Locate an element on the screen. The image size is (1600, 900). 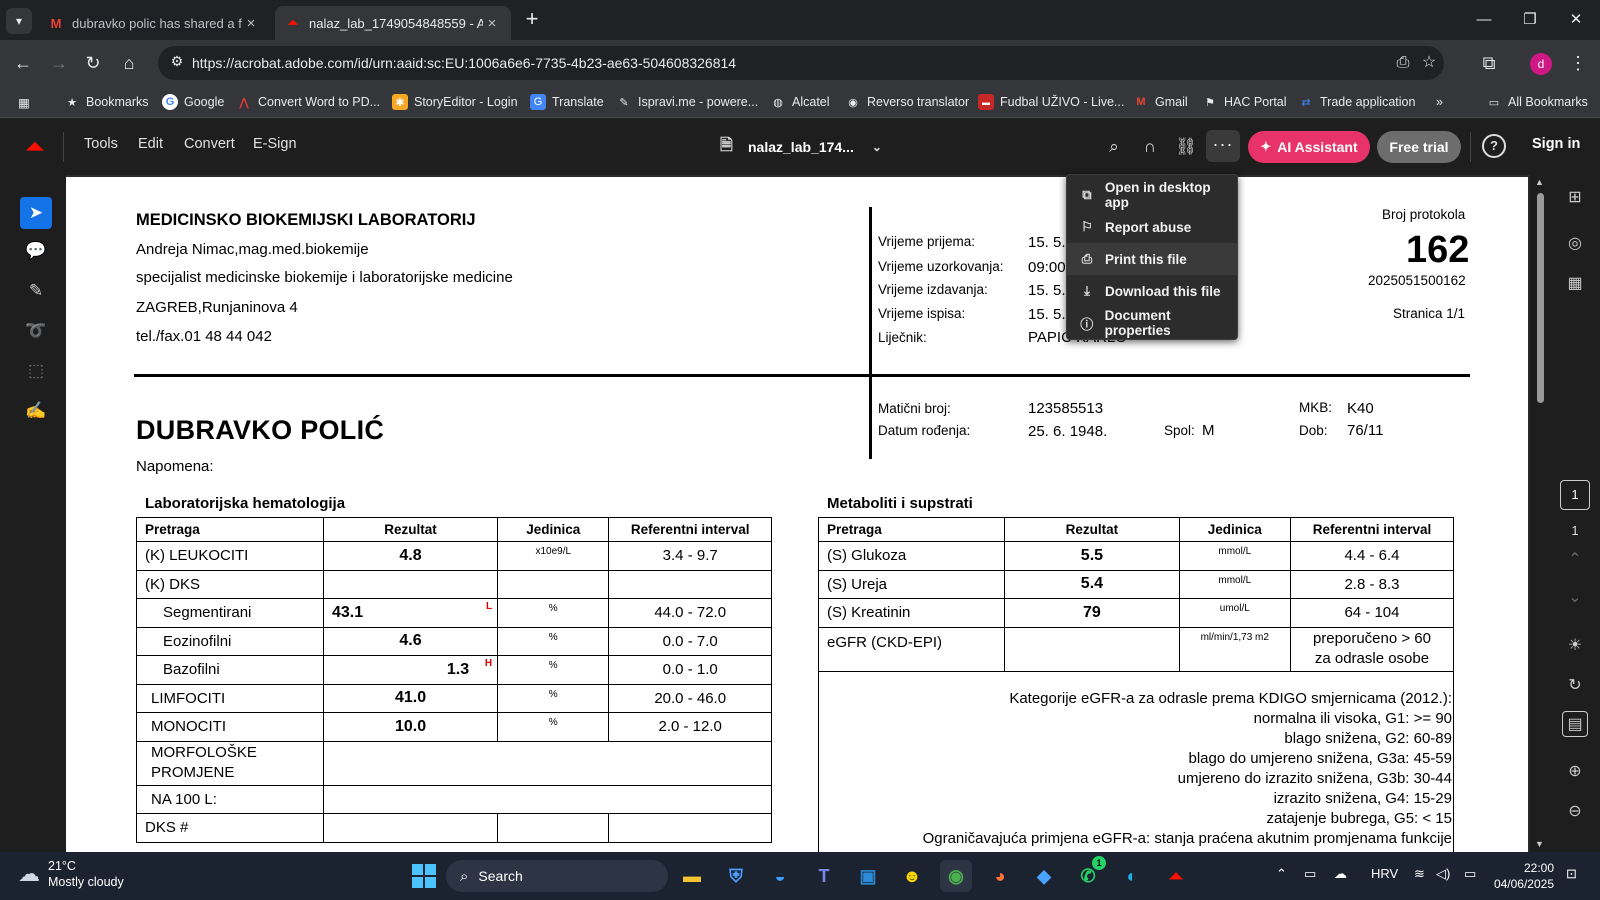
minimize-button: — is located at coordinates (1484, 20).